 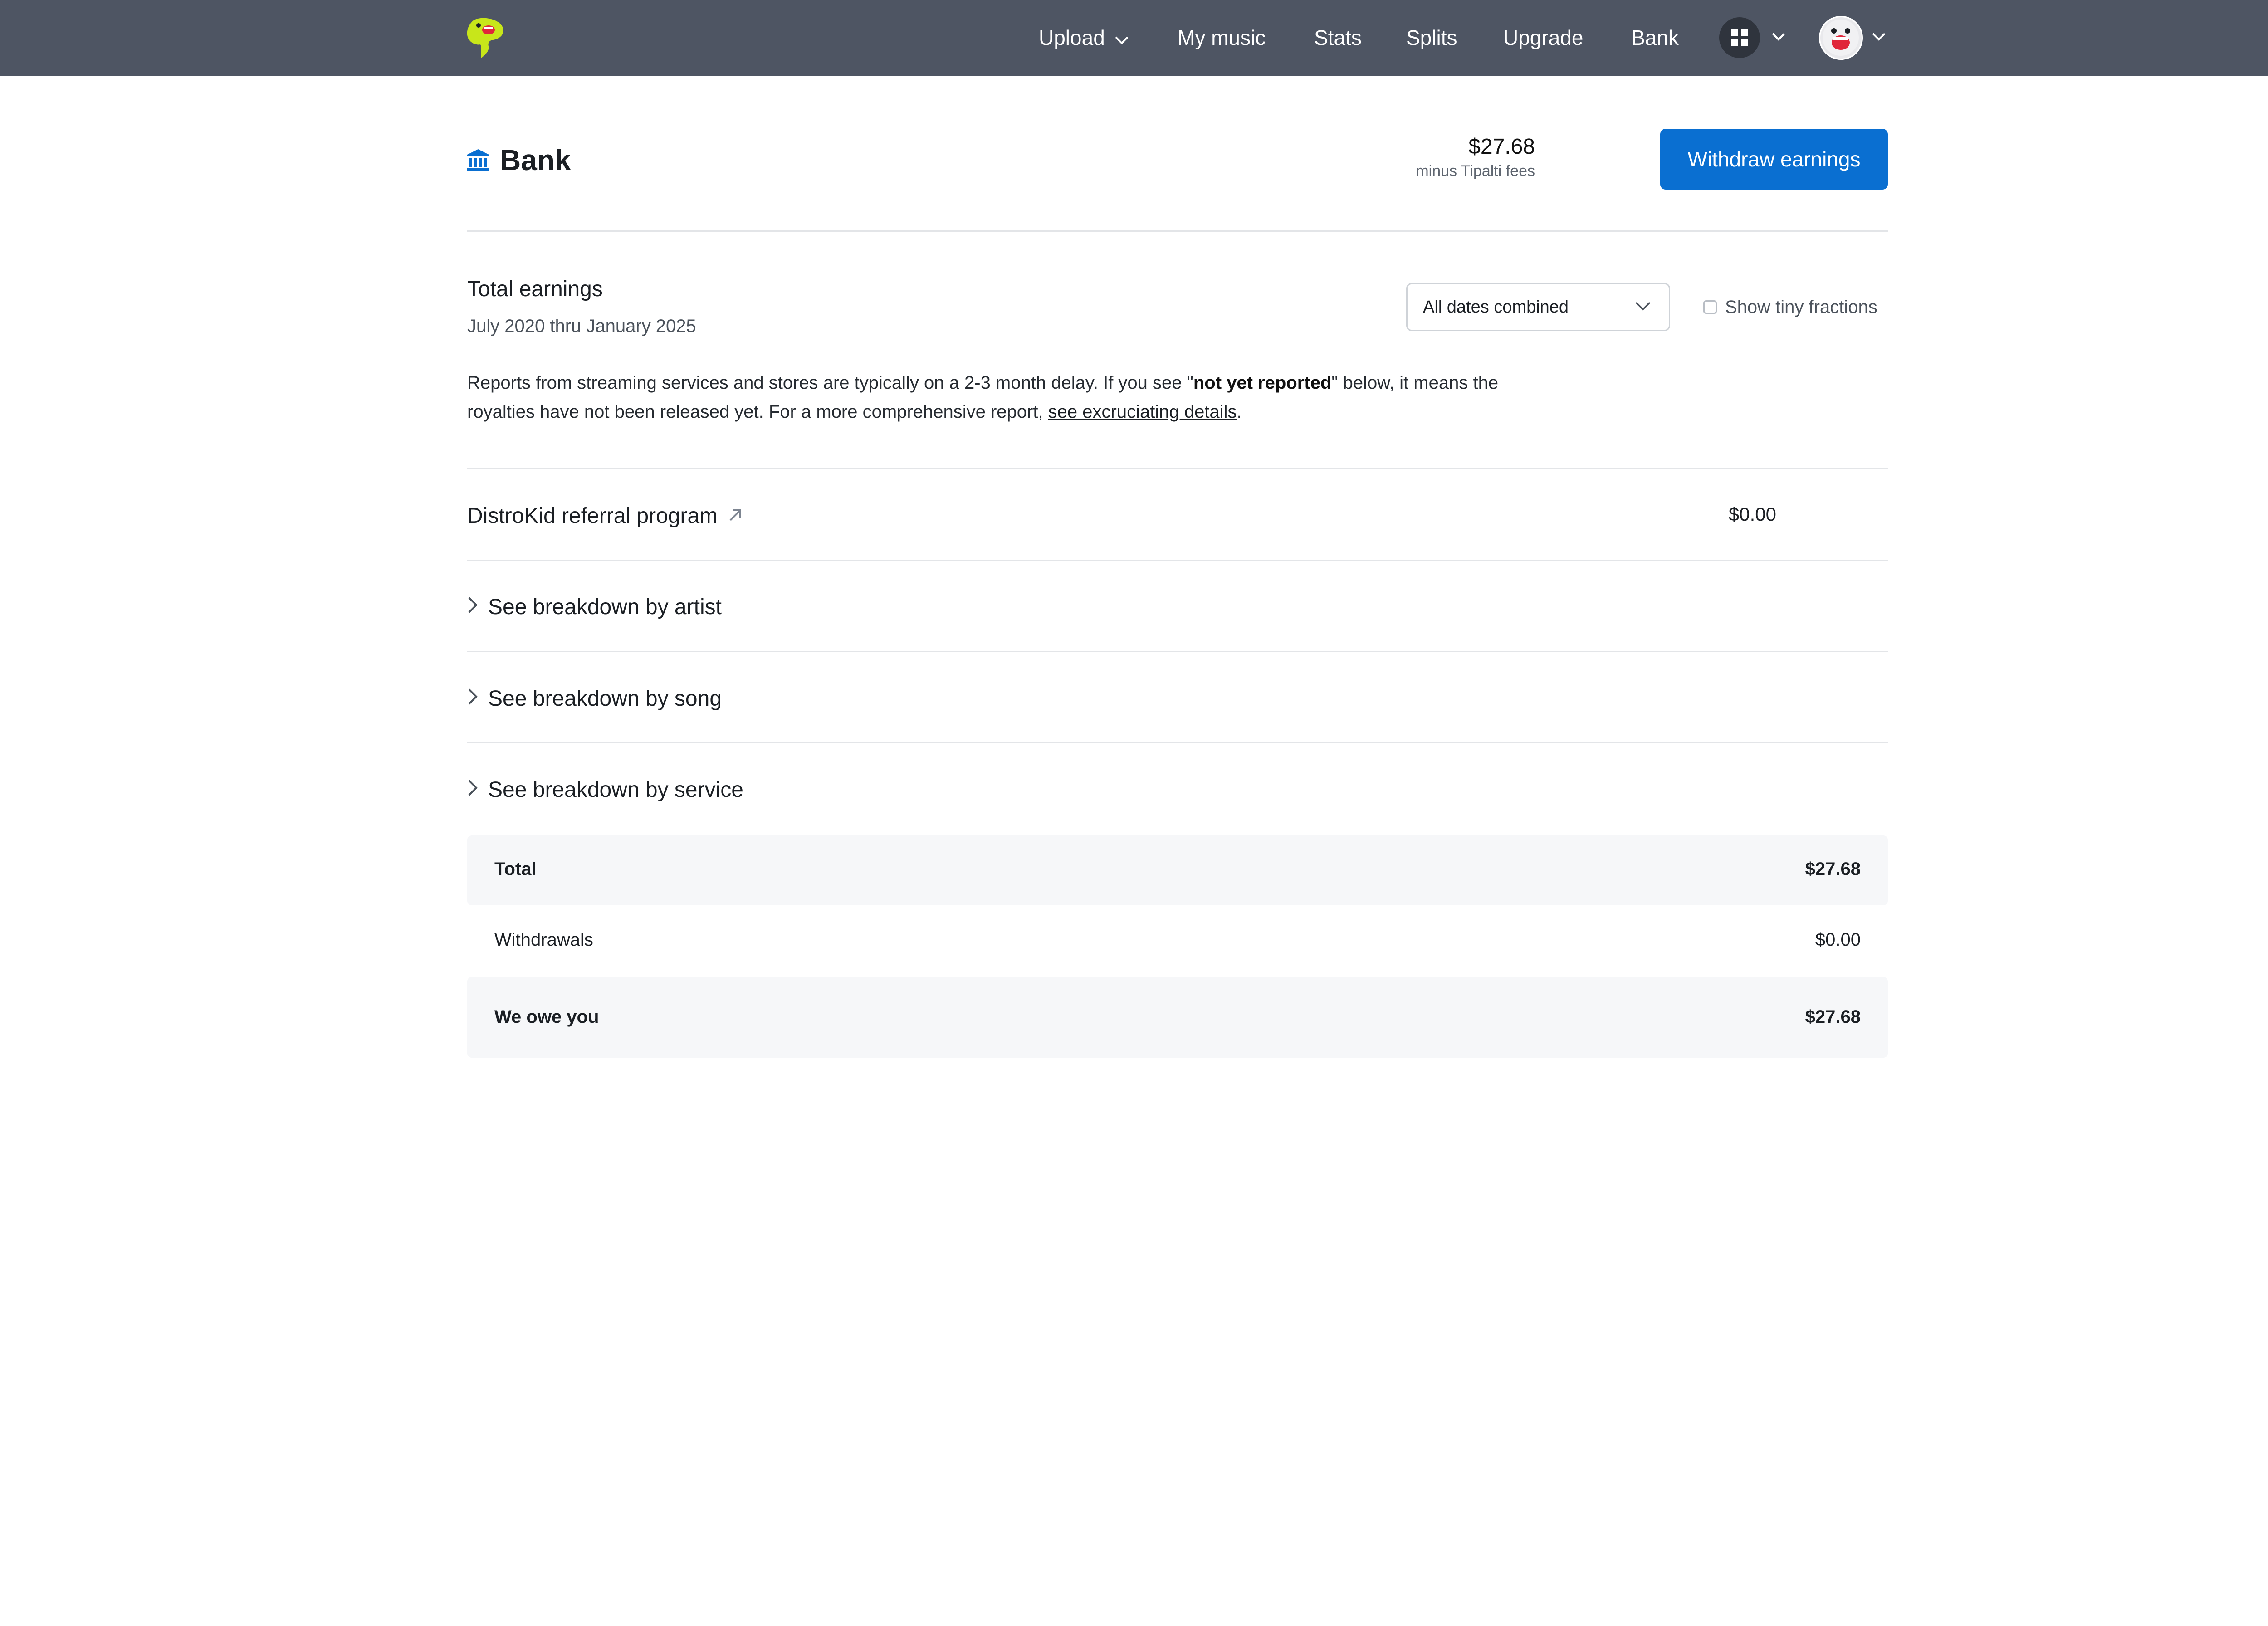 I want to click on total-value: $27.68, so click(x=1833, y=869).